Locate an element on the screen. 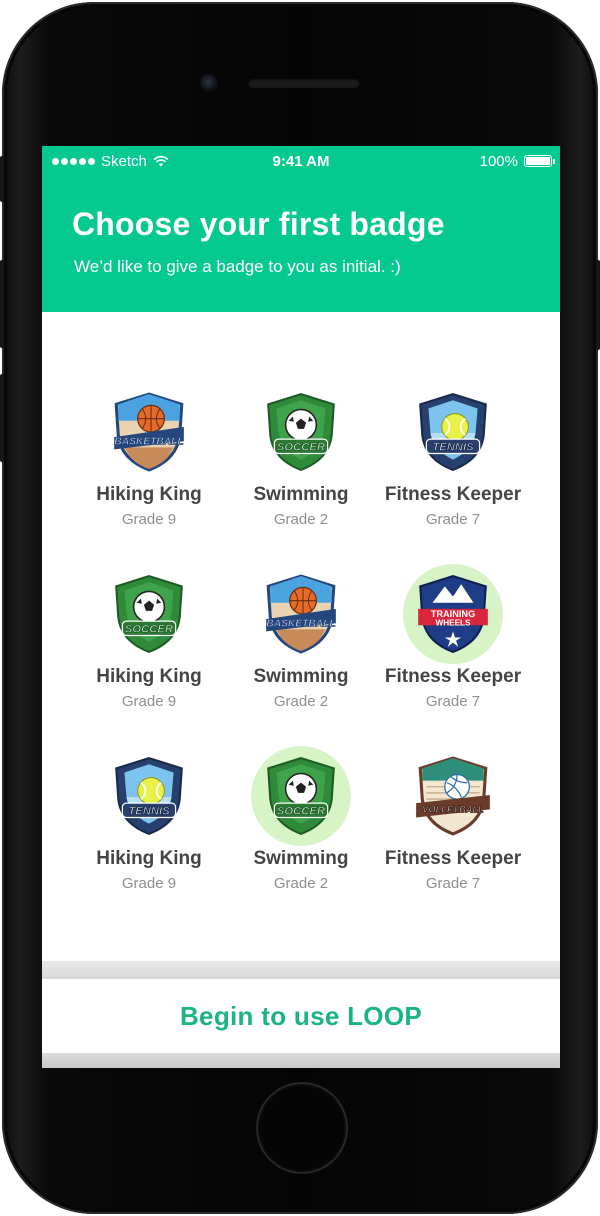 The image size is (600, 1216). badge-option: VOLLEYBALL Fitness Keeper Grade 7 is located at coordinates (453, 826).